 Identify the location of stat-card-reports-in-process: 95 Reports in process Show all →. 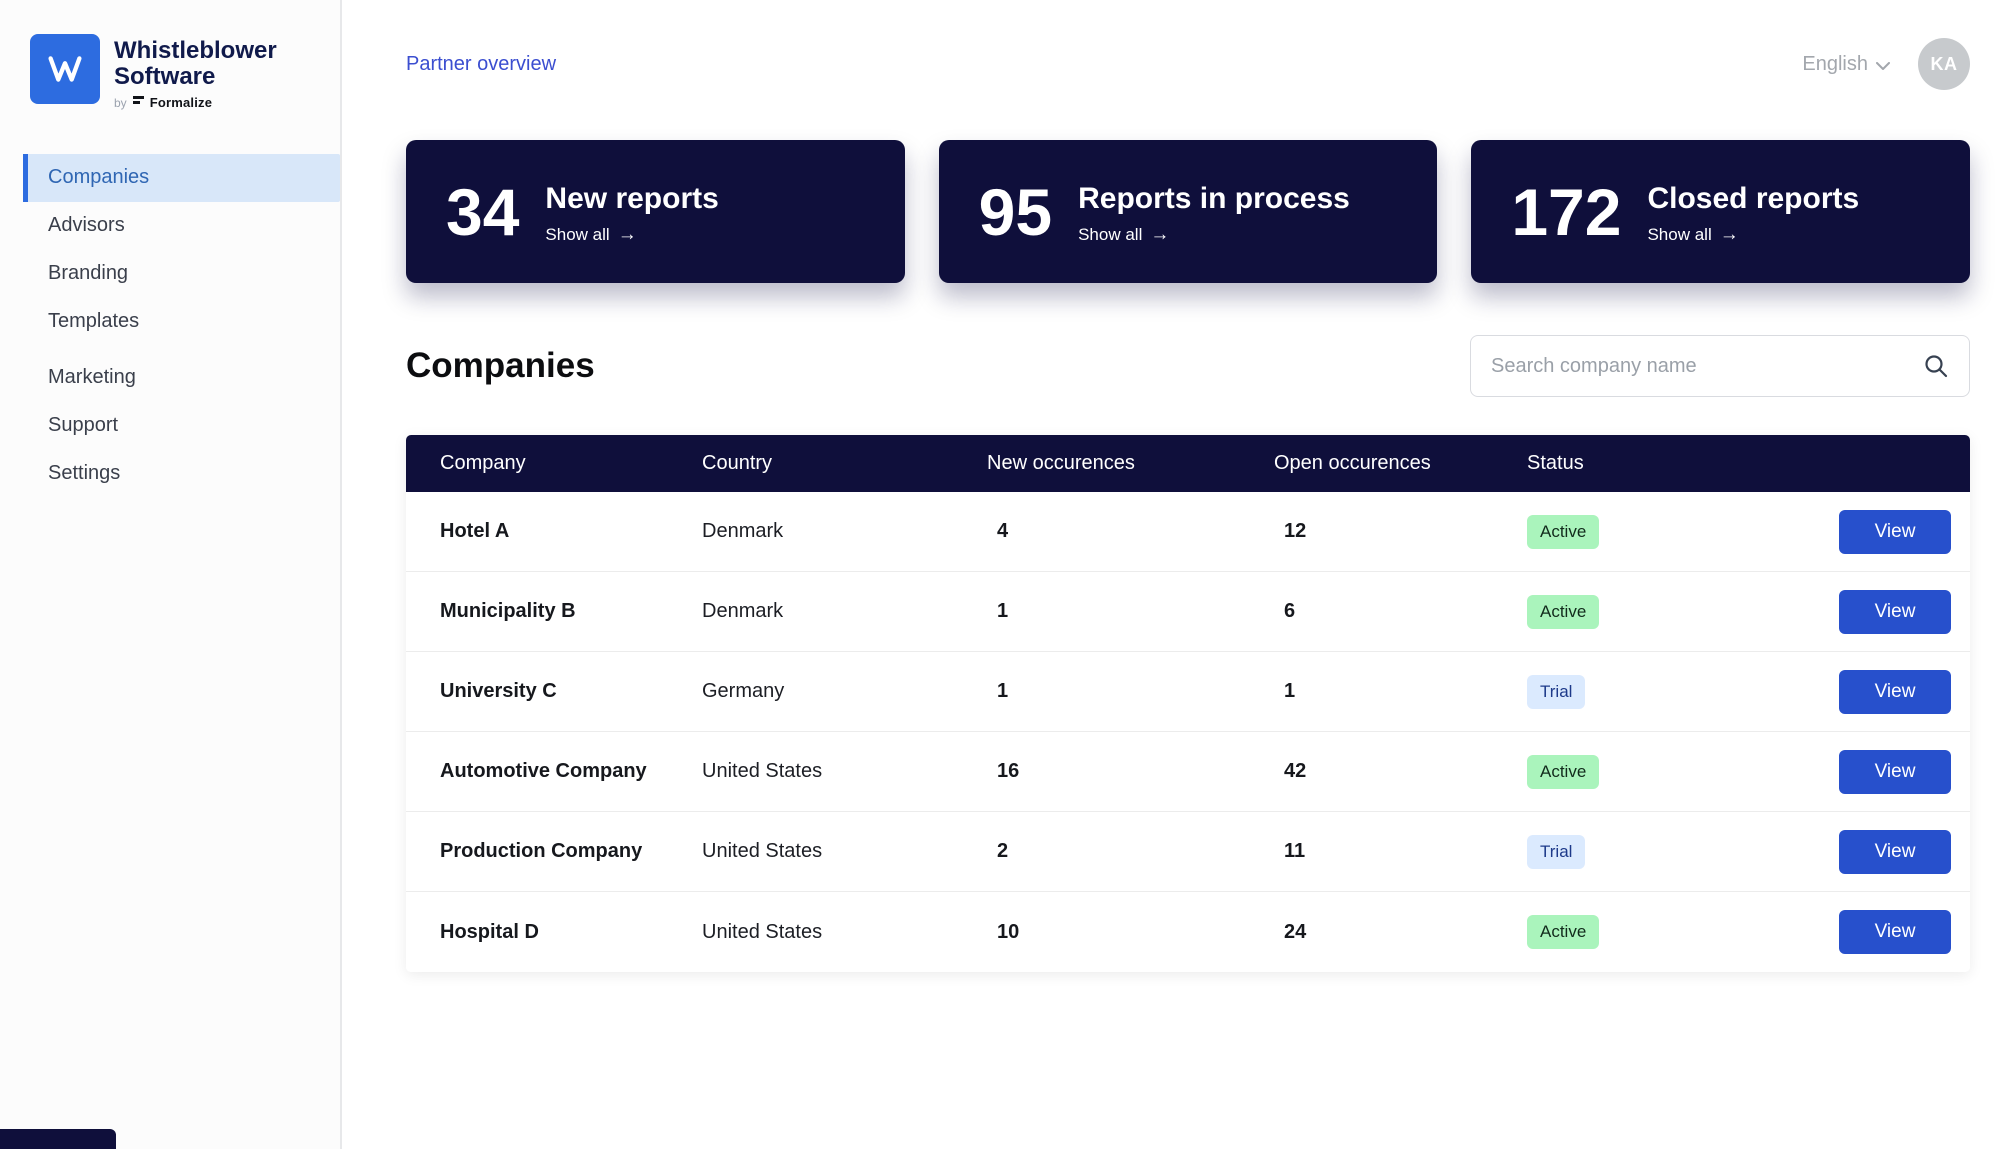
(1188, 211).